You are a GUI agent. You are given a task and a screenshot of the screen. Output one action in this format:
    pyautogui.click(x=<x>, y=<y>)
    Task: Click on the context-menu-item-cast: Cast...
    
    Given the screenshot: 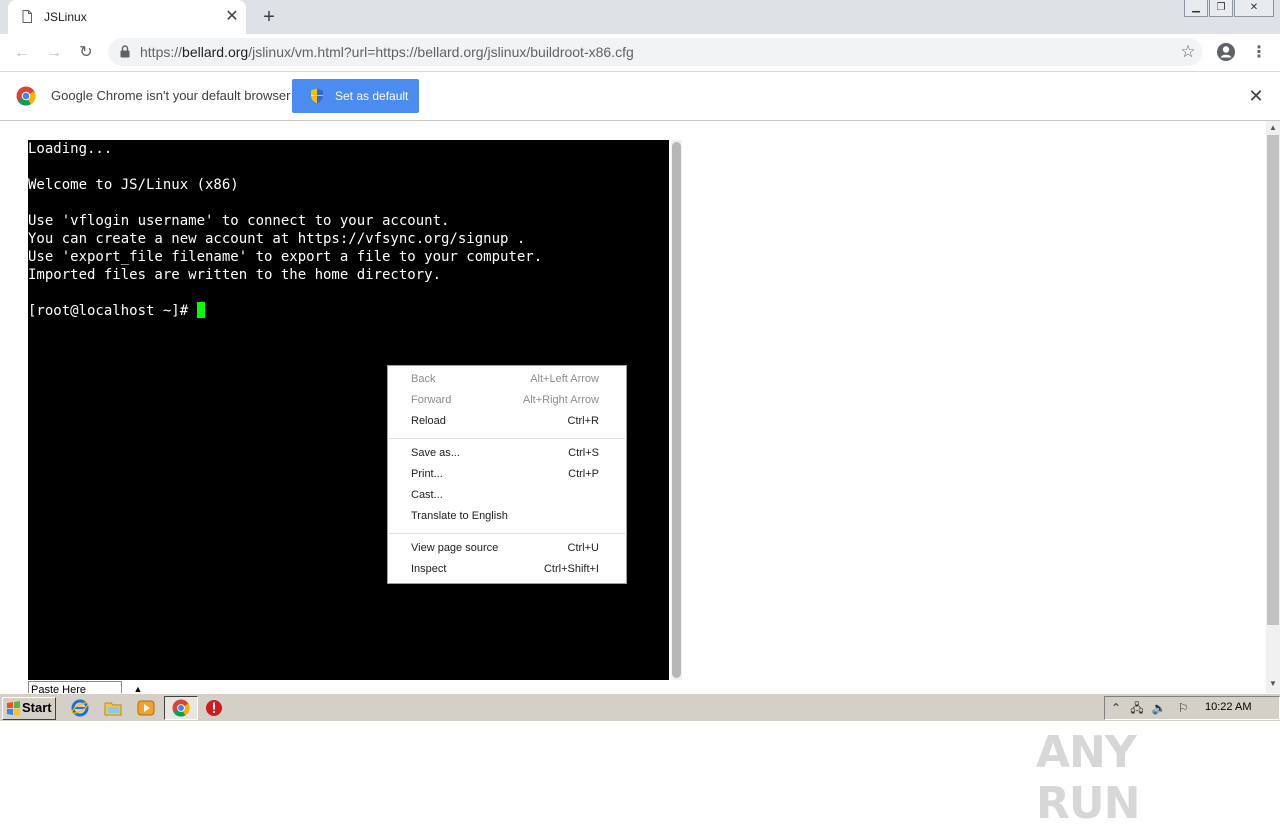 What is the action you would take?
    pyautogui.click(x=507, y=496)
    